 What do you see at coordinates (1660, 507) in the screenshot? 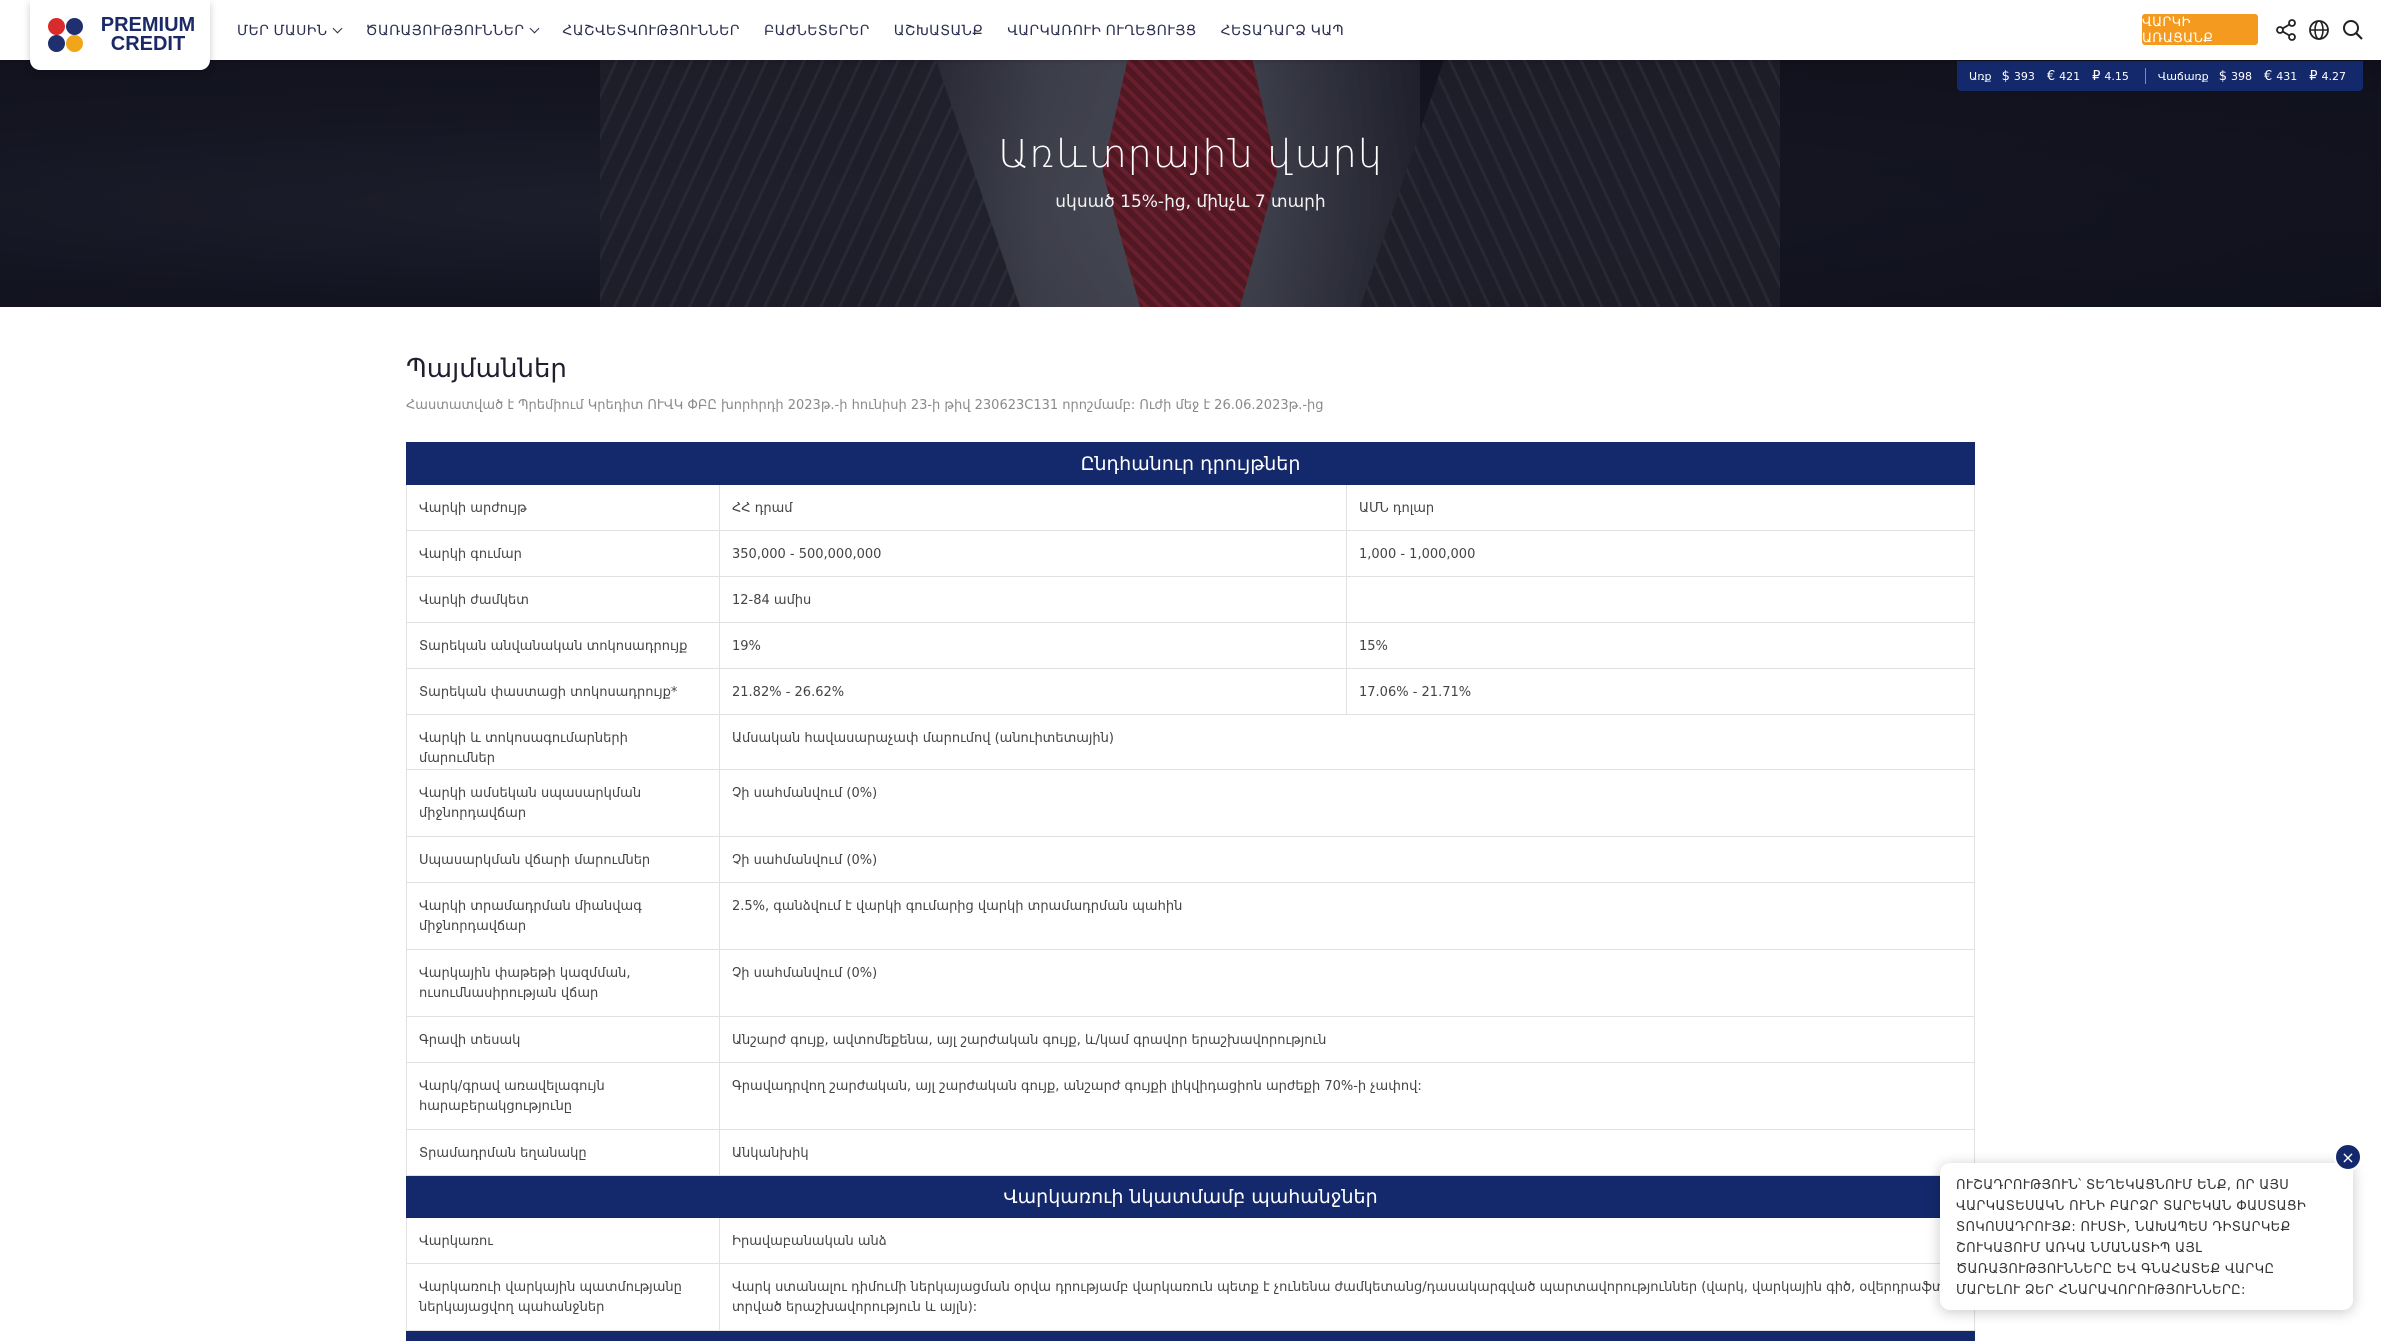
I see `row-value-usd: ԱՄՆ դոլար` at bounding box center [1660, 507].